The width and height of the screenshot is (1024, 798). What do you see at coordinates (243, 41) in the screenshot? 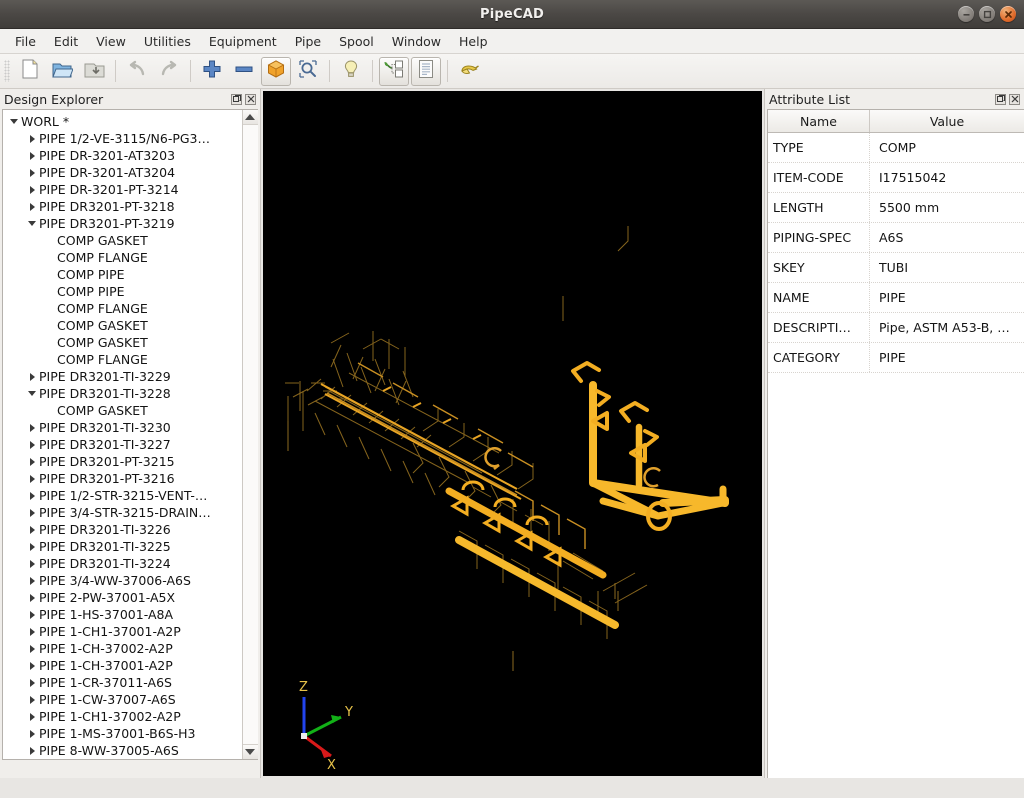
I see `menu-equipment: Equipment` at bounding box center [243, 41].